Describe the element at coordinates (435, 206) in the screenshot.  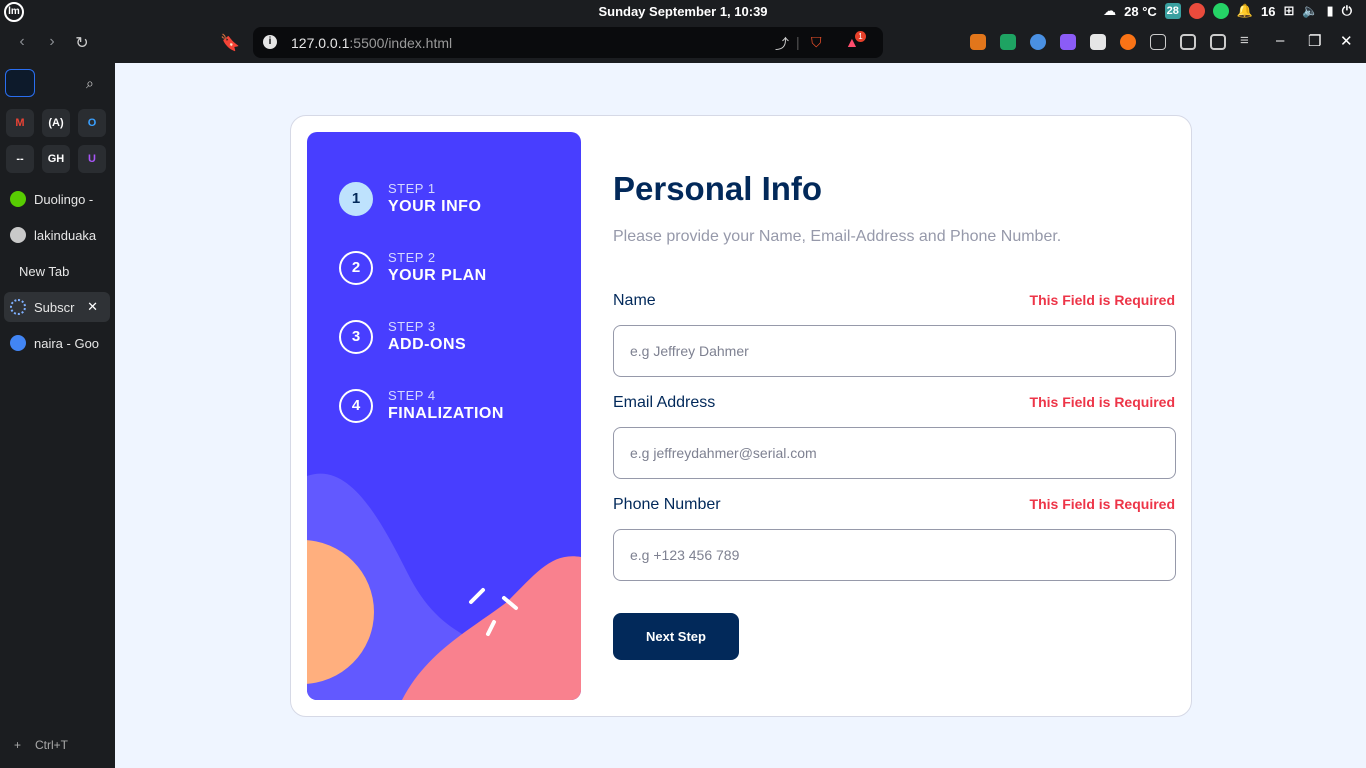
I see `step-title: YOUR INFO` at that location.